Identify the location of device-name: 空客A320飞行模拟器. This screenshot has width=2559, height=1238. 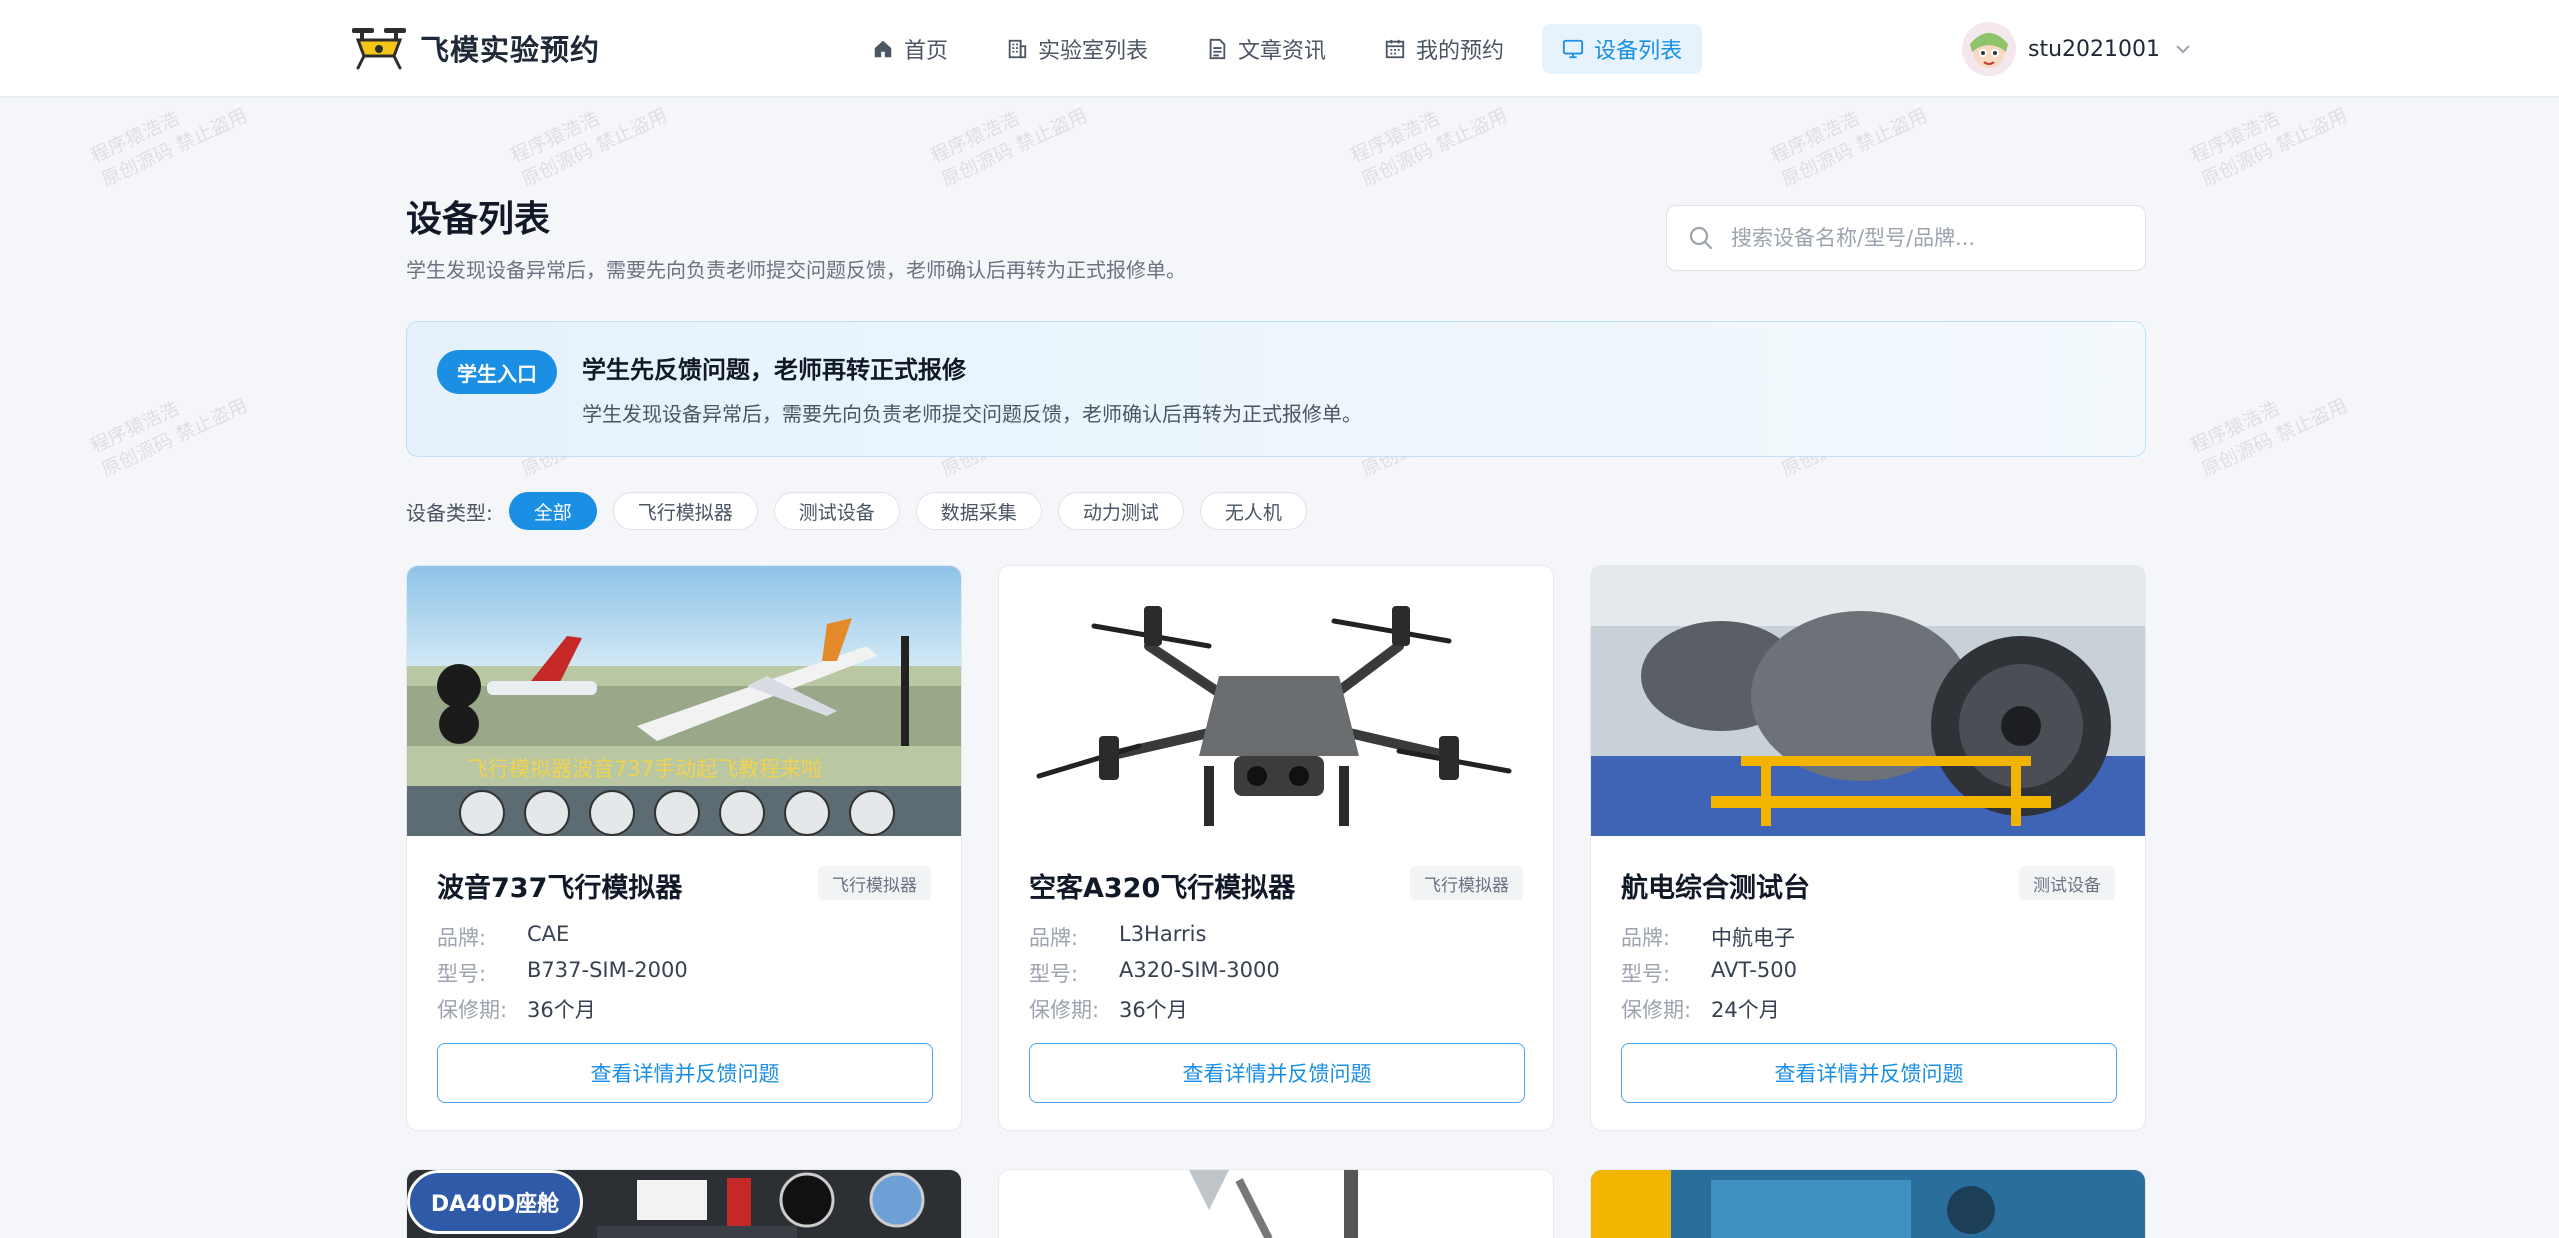
(1162, 888).